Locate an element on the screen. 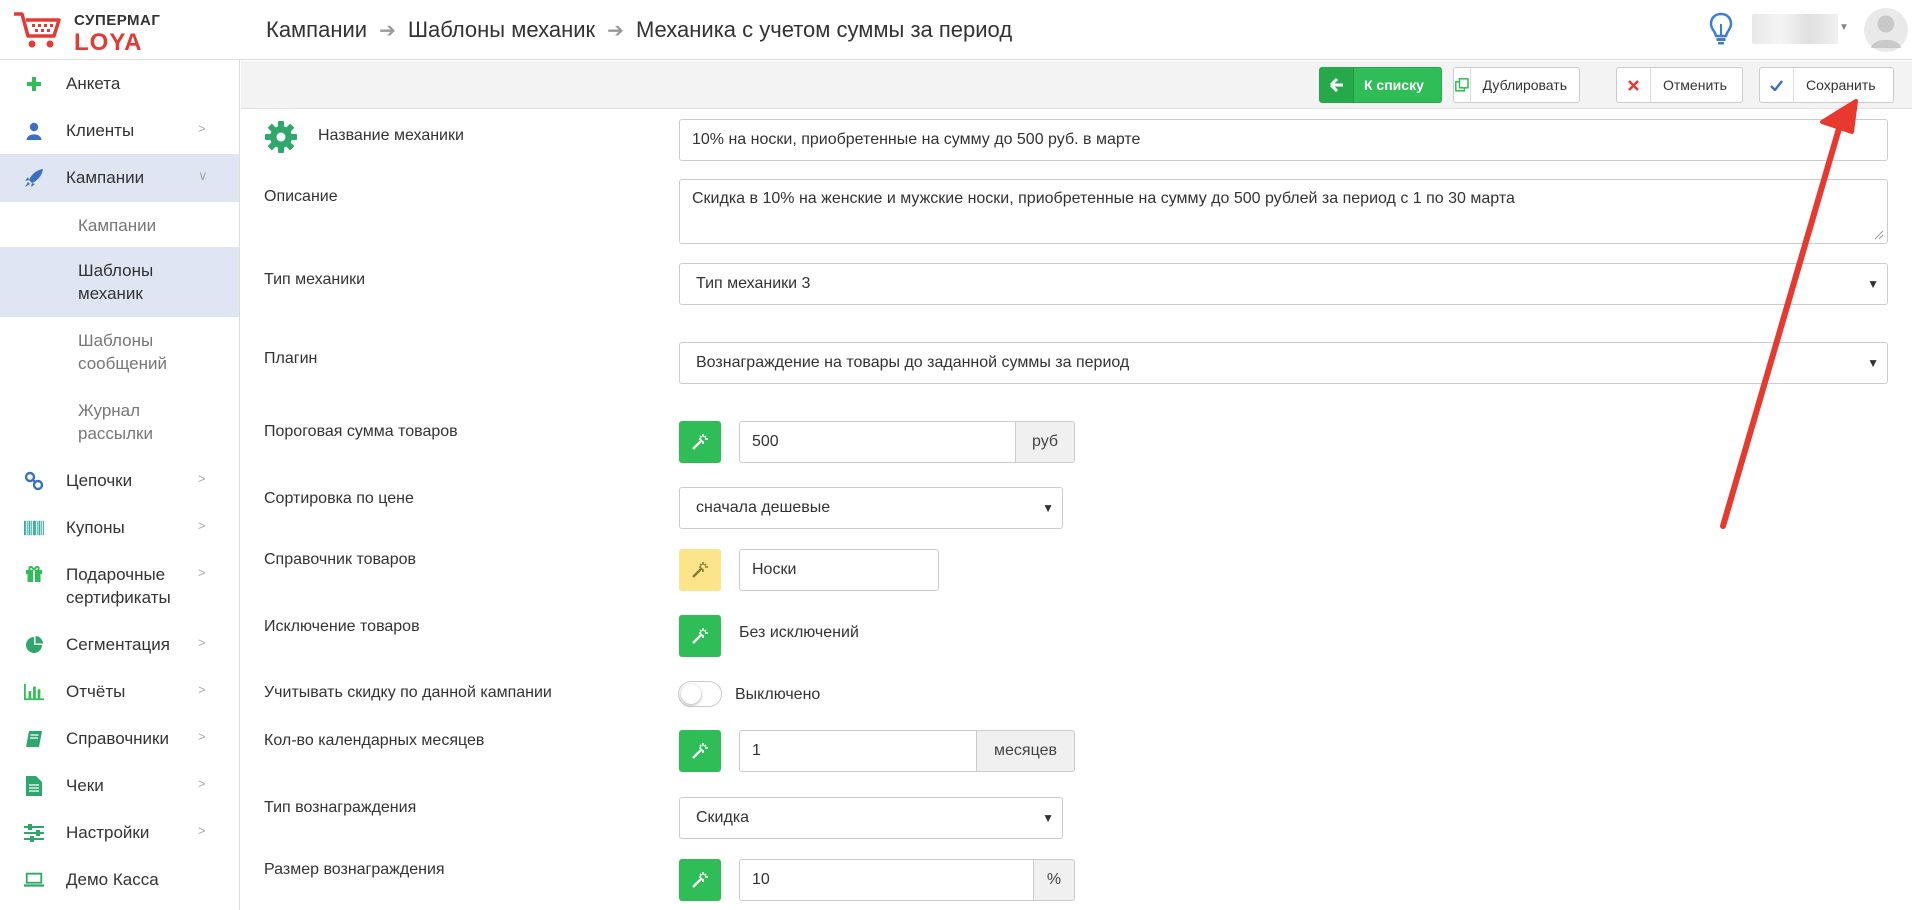 Image resolution: width=1912 pixels, height=910 pixels. logo-text-top: СУПЕРМАГ is located at coordinates (117, 20).